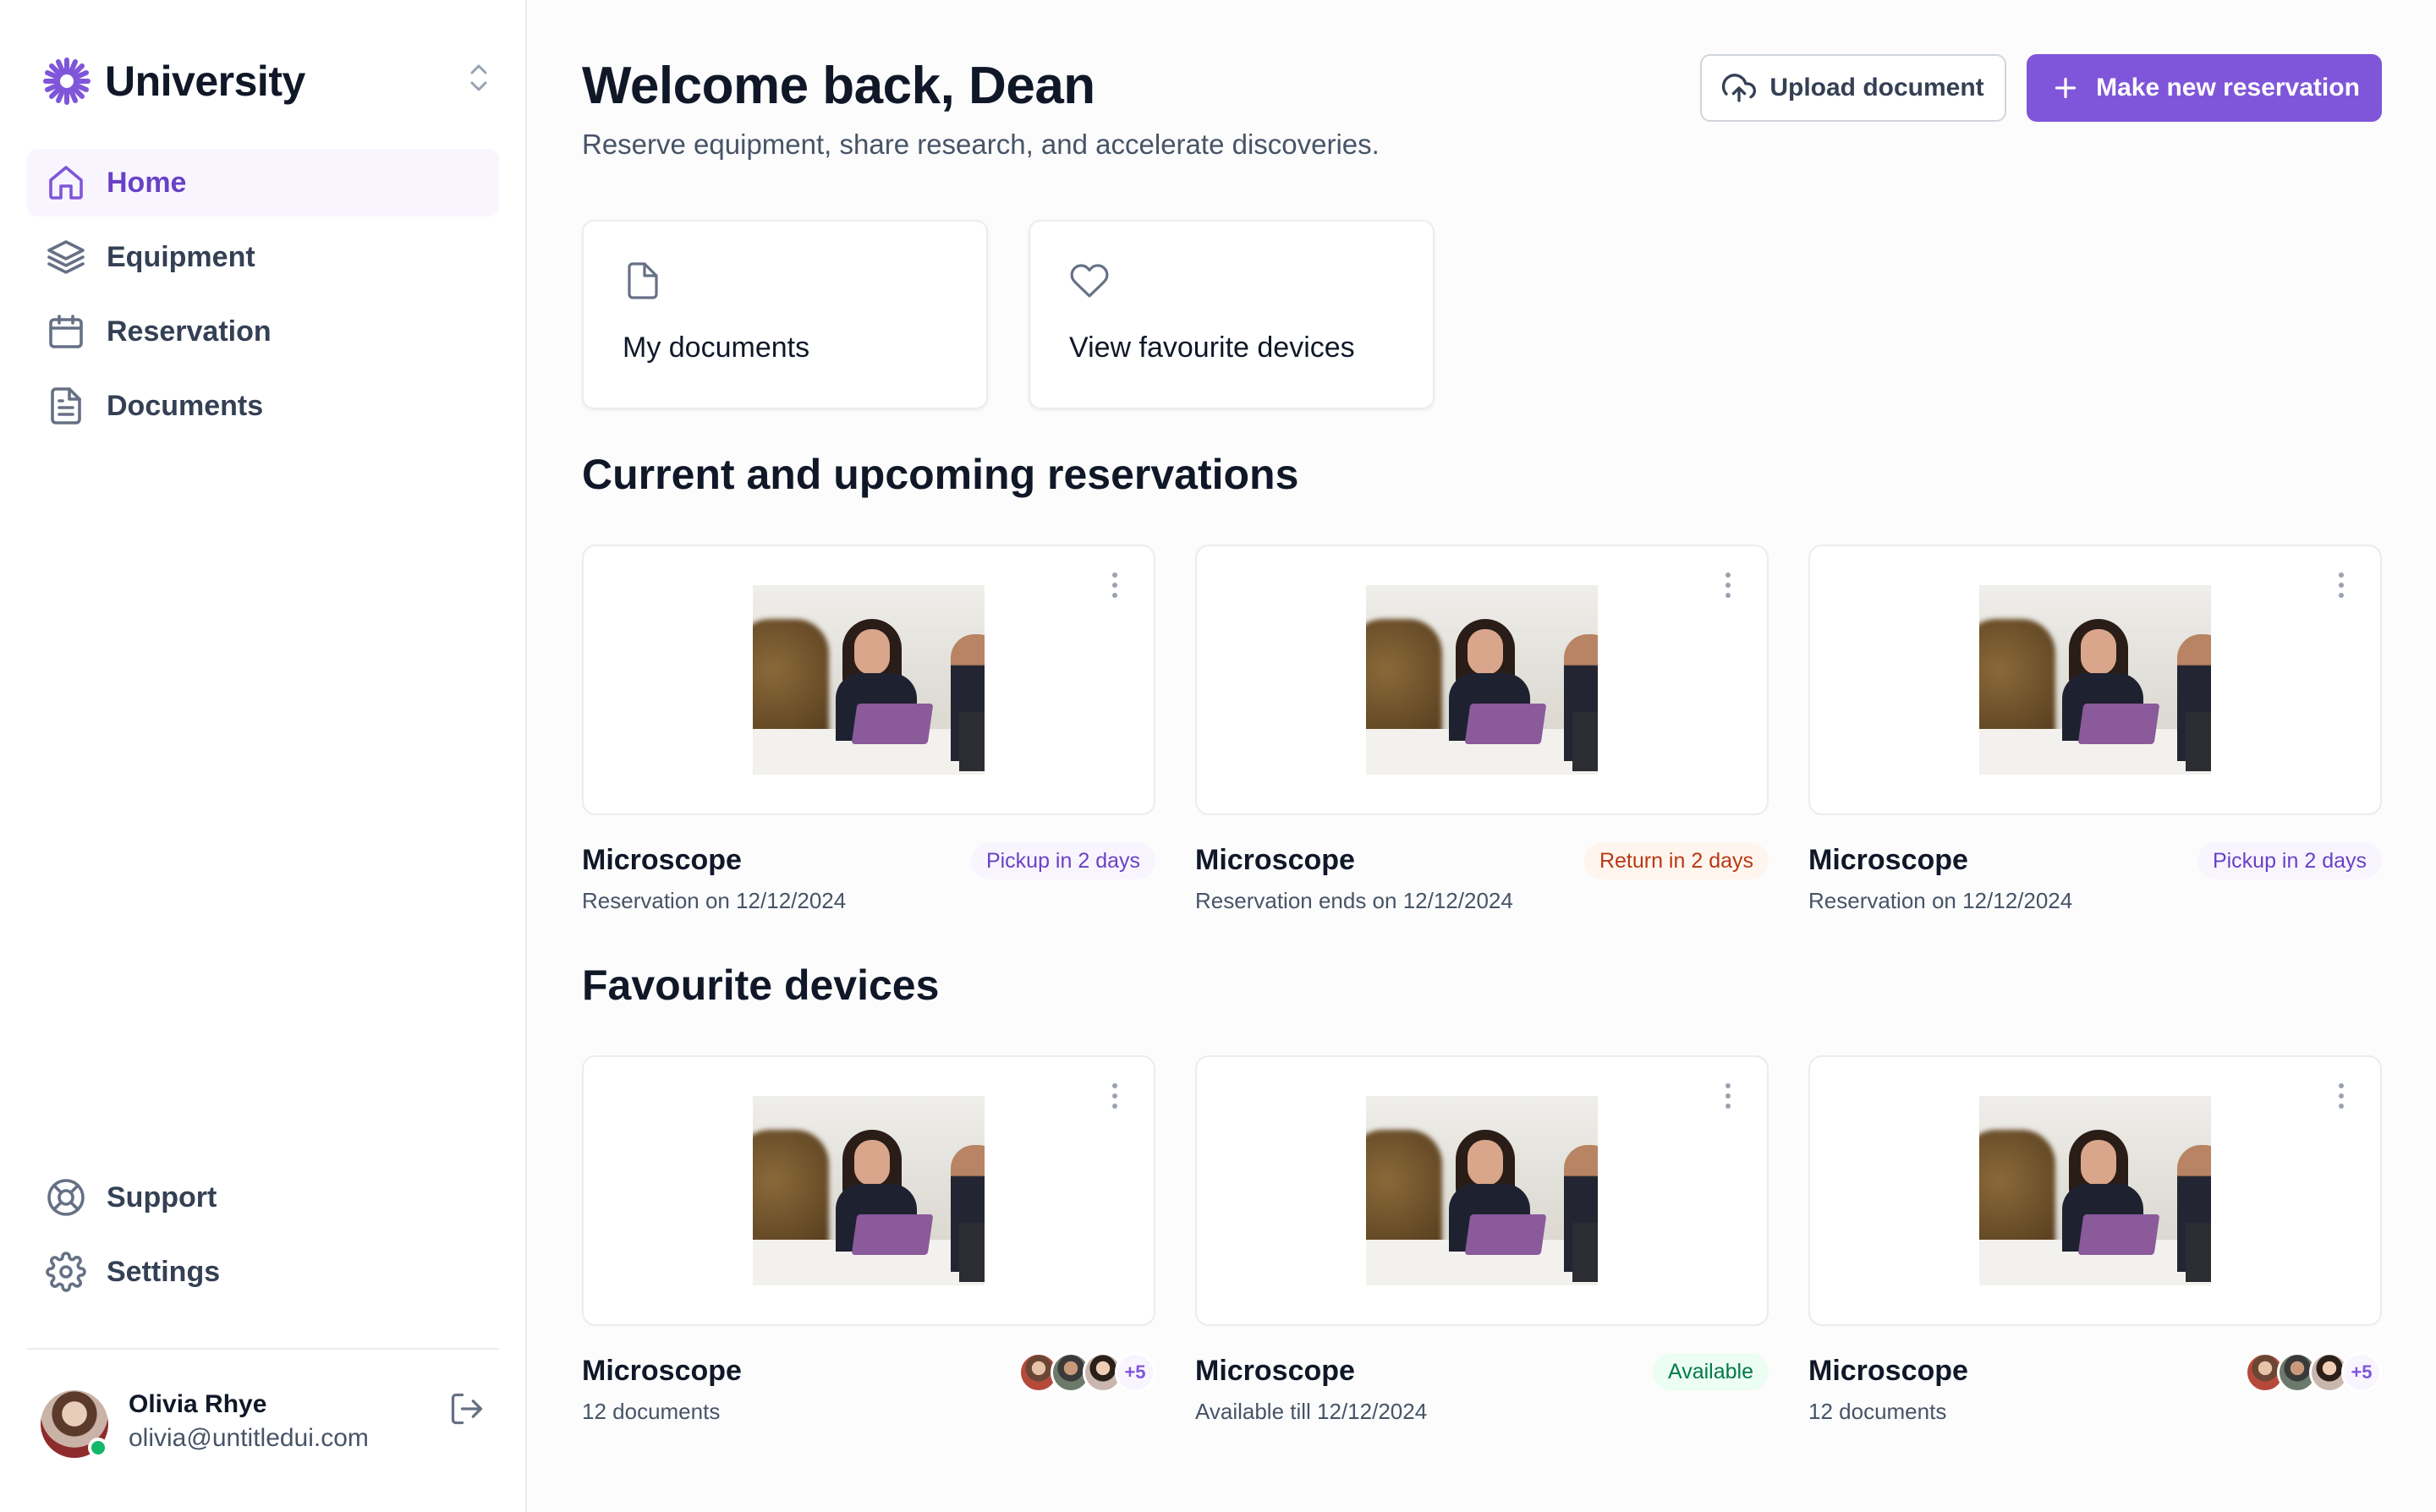 This screenshot has height=1512, width=2436. Describe the element at coordinates (1711, 1371) in the screenshot. I see `status-badge: Available` at that location.